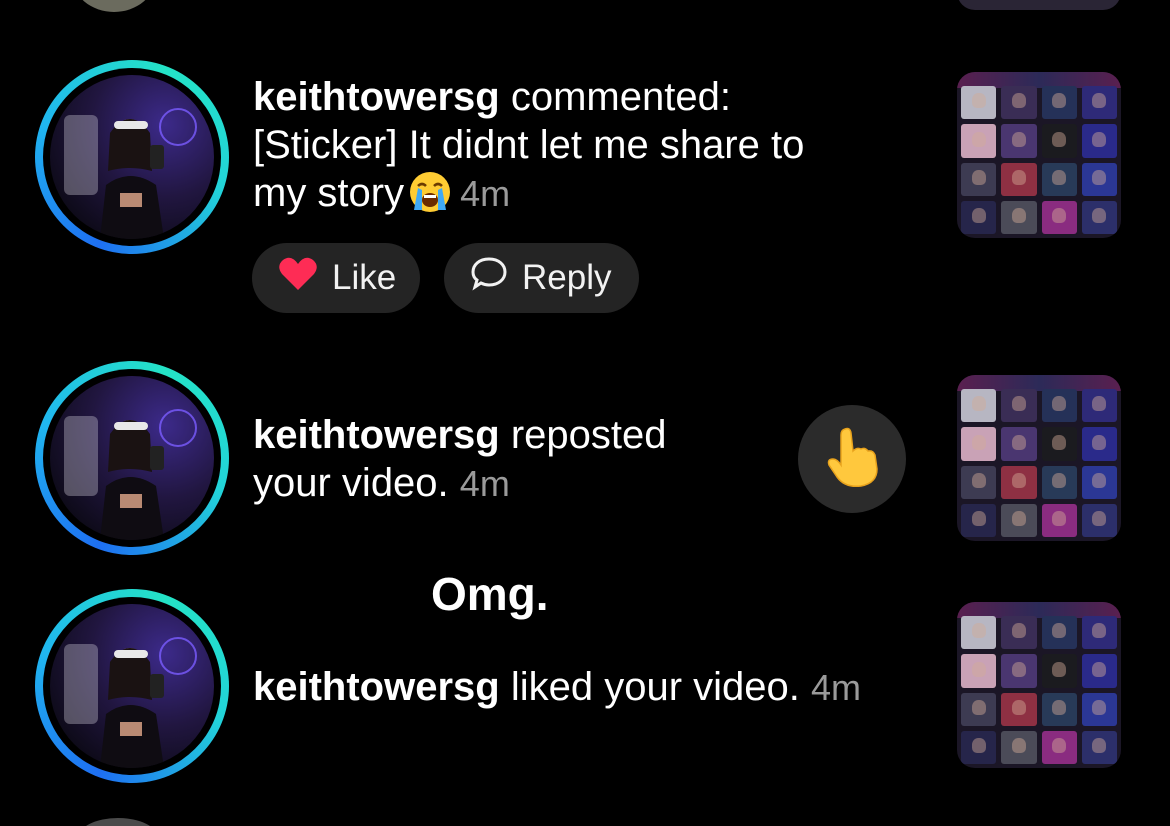 The image size is (1170, 826). I want to click on comment-line-1: [Sticker] It didnt let me share to, so click(529, 145).